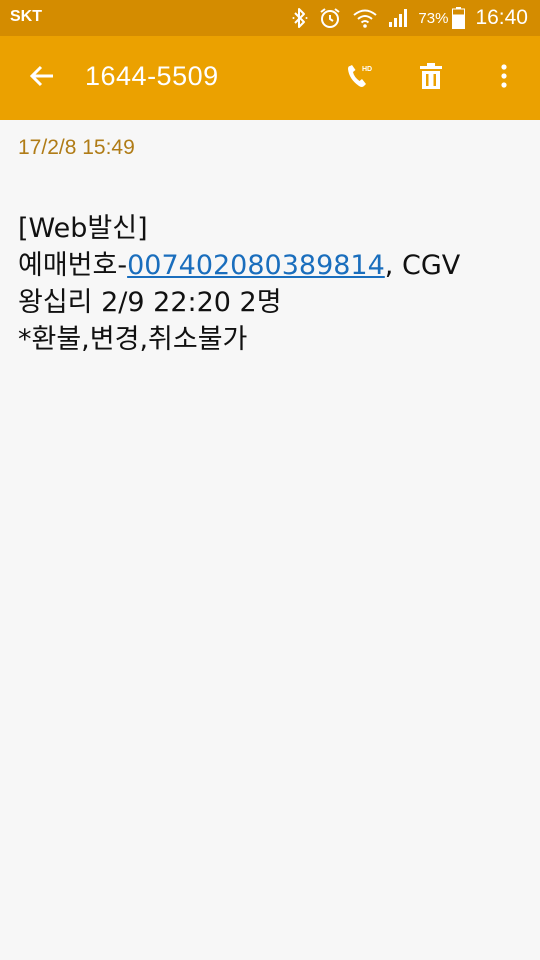  Describe the element at coordinates (26, 16) in the screenshot. I see `carrier-label: SKT` at that location.